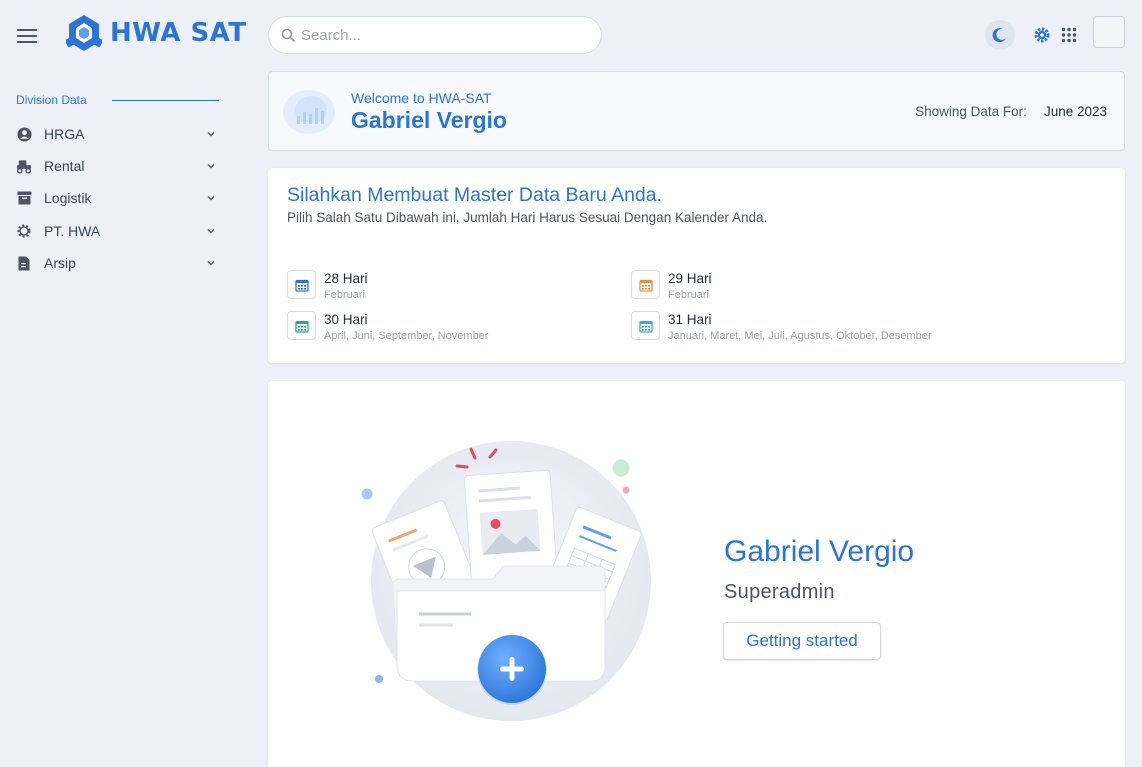  Describe the element at coordinates (346, 319) in the screenshot. I see `option-title: 30 Hari` at that location.